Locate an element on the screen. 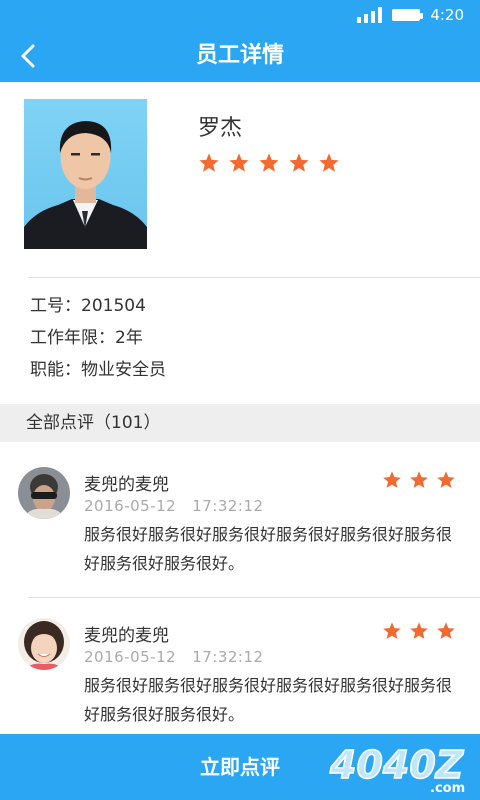  employee-name: 罗杰 is located at coordinates (220, 128).